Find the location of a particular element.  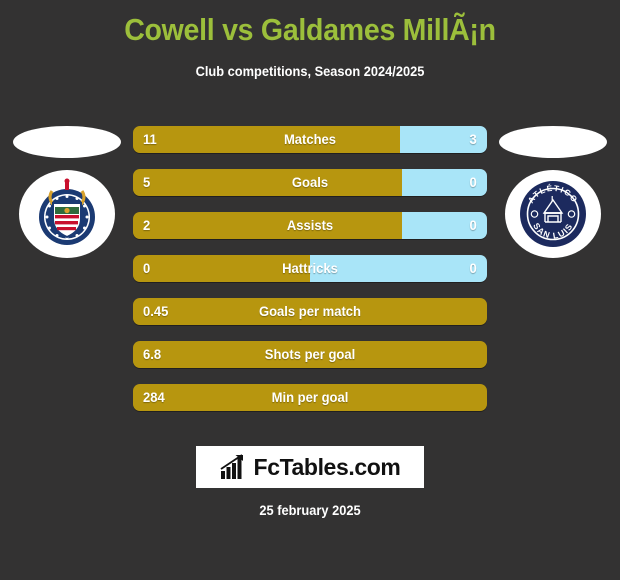

stat-row: 0.45 Goals per match is located at coordinates (310, 311).